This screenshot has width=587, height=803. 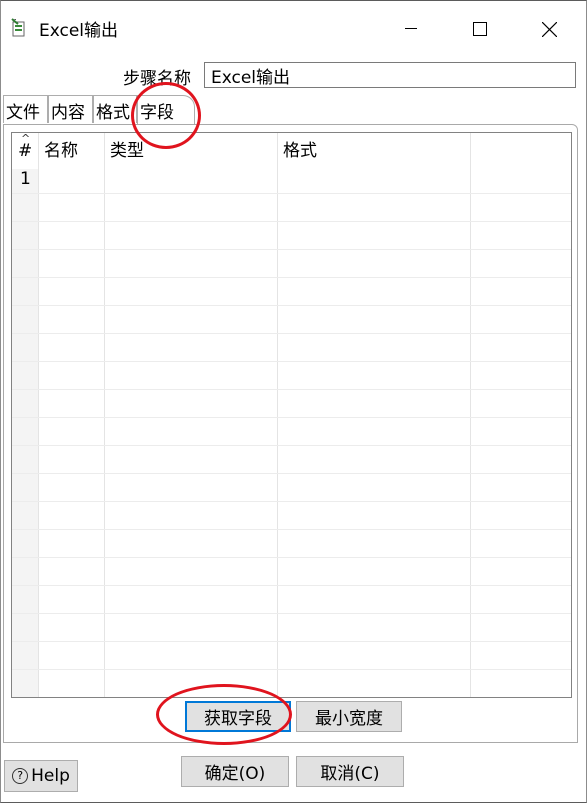 I want to click on excel-output-step-icon, so click(x=19, y=29).